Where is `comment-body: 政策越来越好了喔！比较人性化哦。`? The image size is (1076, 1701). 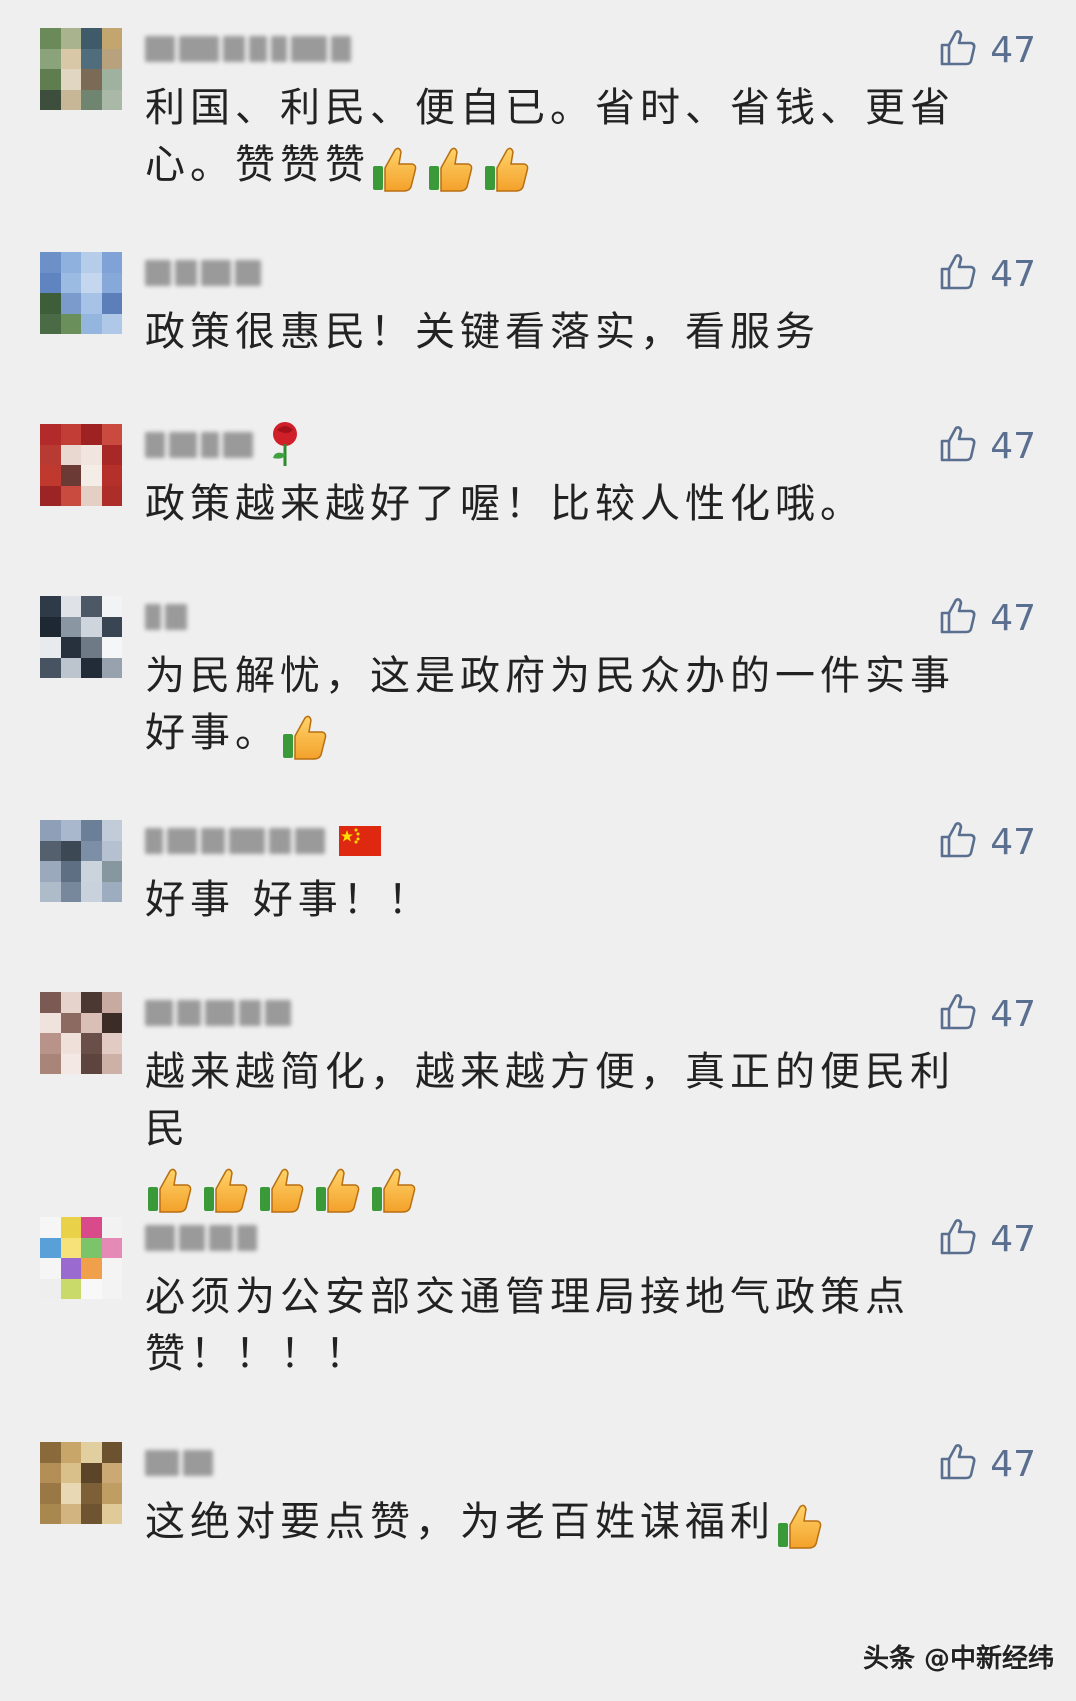
comment-body: 政策越来越好了喔！比较人性化哦。 is located at coordinates (565, 504).